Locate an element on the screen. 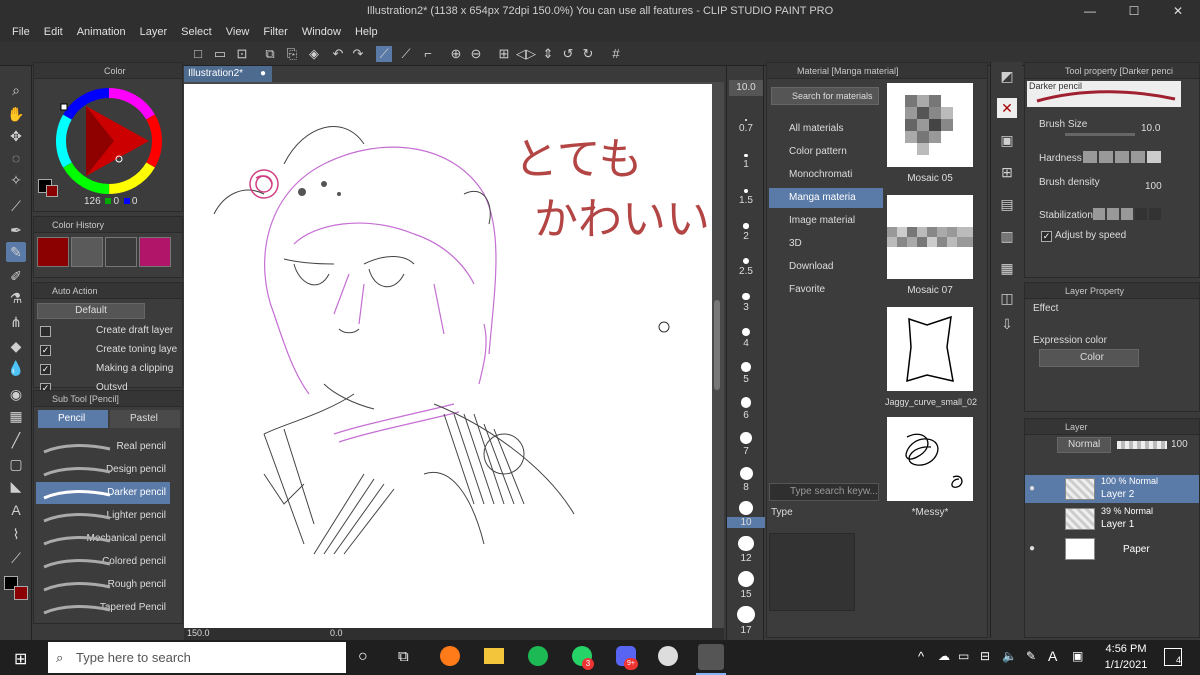 The height and width of the screenshot is (675, 1200). brush-size-slider is located at coordinates (1100, 134).